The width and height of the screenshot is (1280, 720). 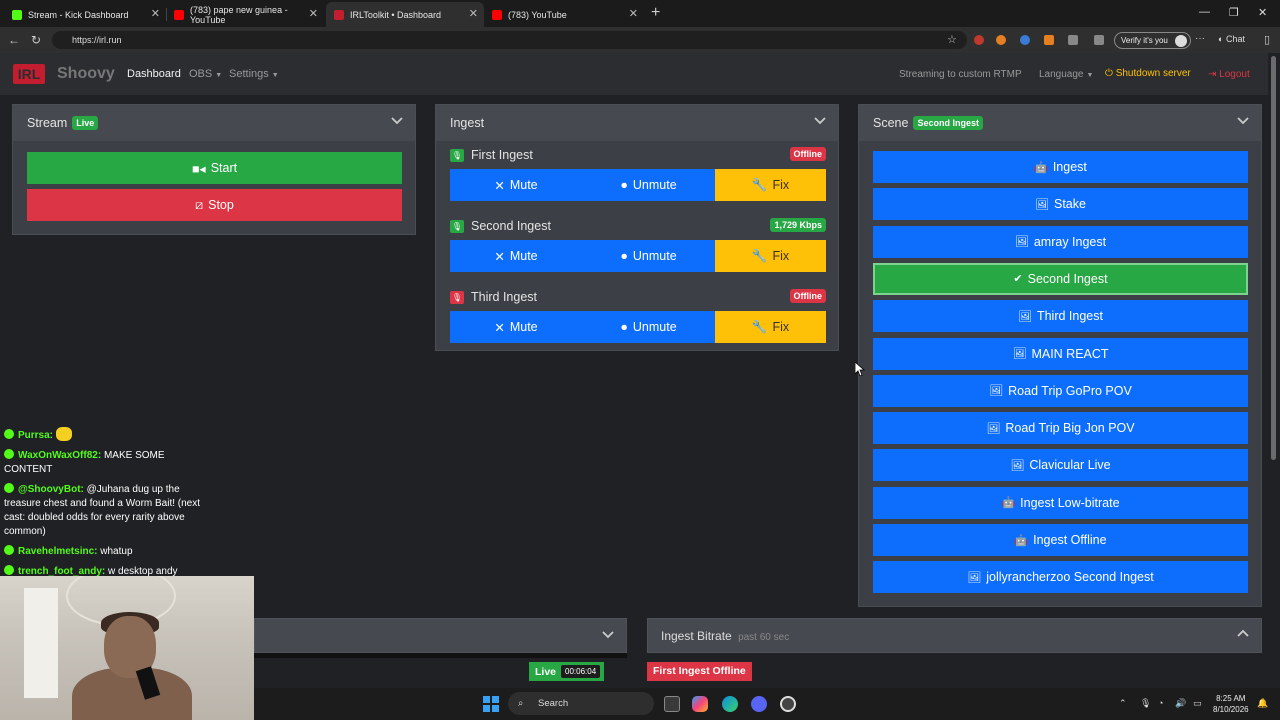 I want to click on scene-button: 🖼 Road Trip GoPro POV, so click(x=1060, y=390).